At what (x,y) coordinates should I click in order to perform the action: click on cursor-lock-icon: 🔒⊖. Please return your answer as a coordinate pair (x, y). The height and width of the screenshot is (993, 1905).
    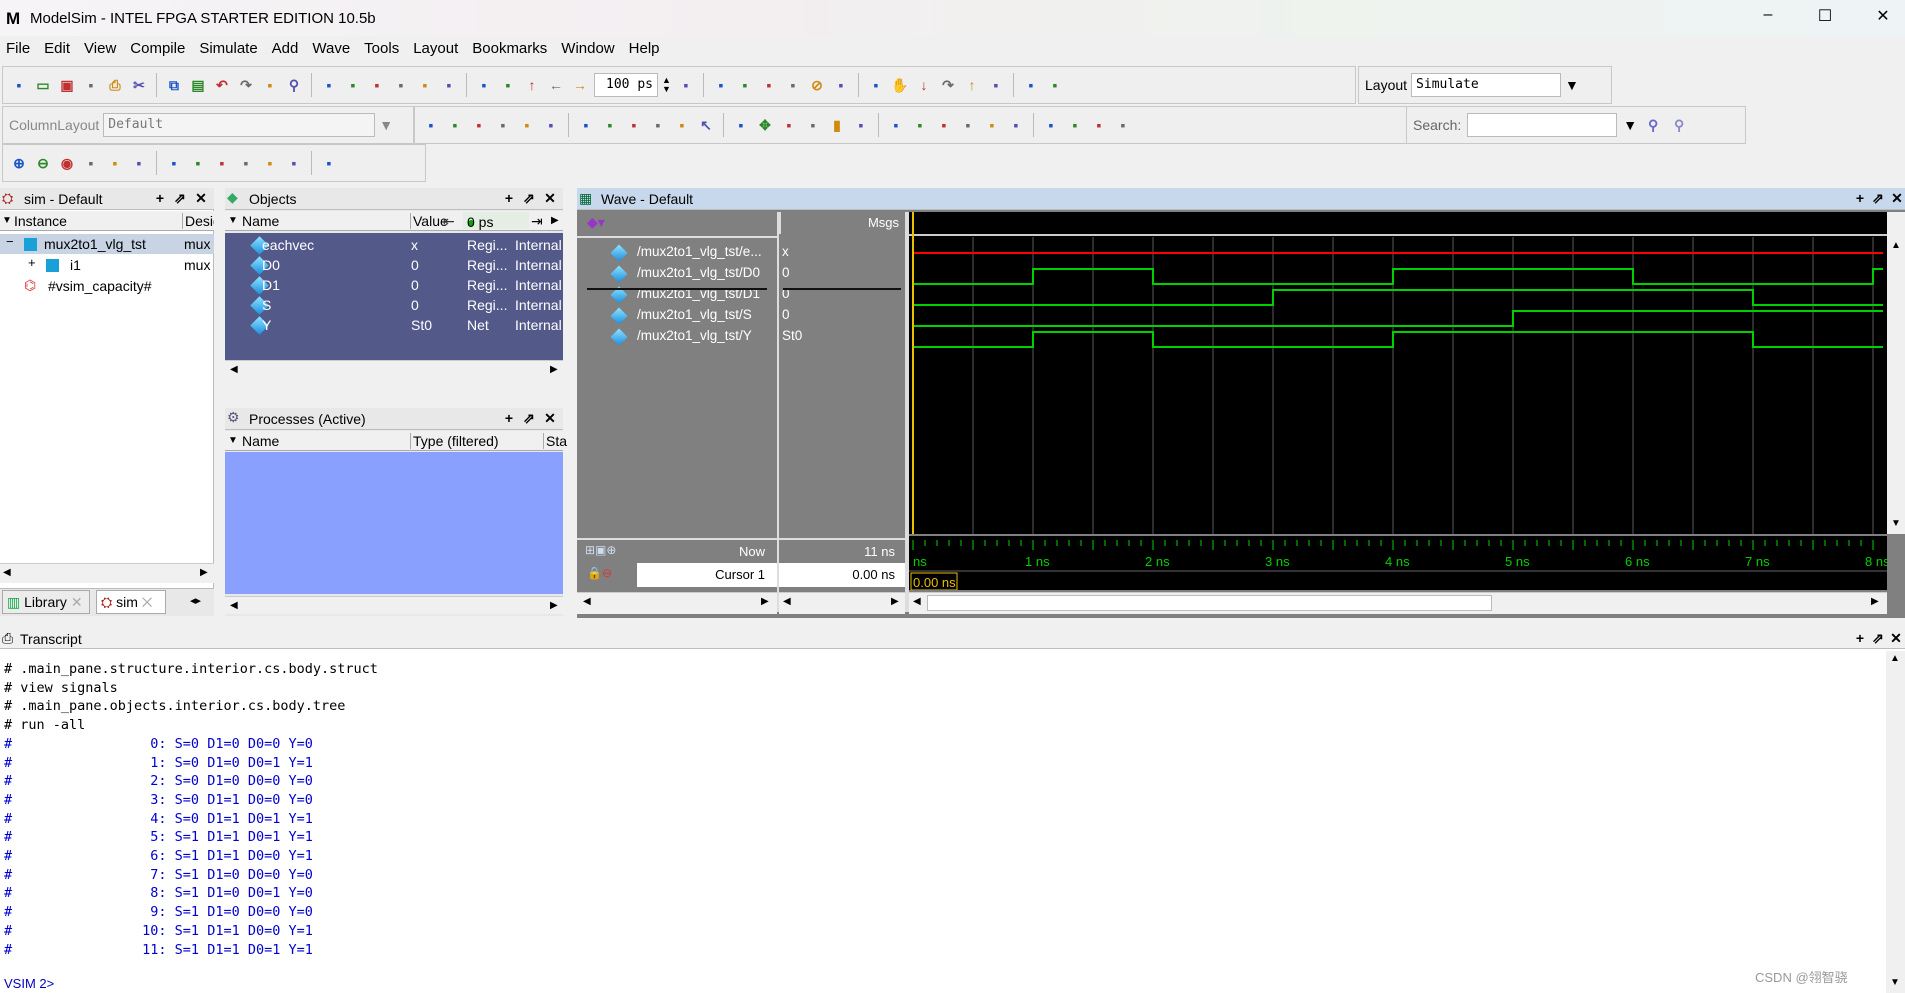
    Looking at the image, I should click on (599, 573).